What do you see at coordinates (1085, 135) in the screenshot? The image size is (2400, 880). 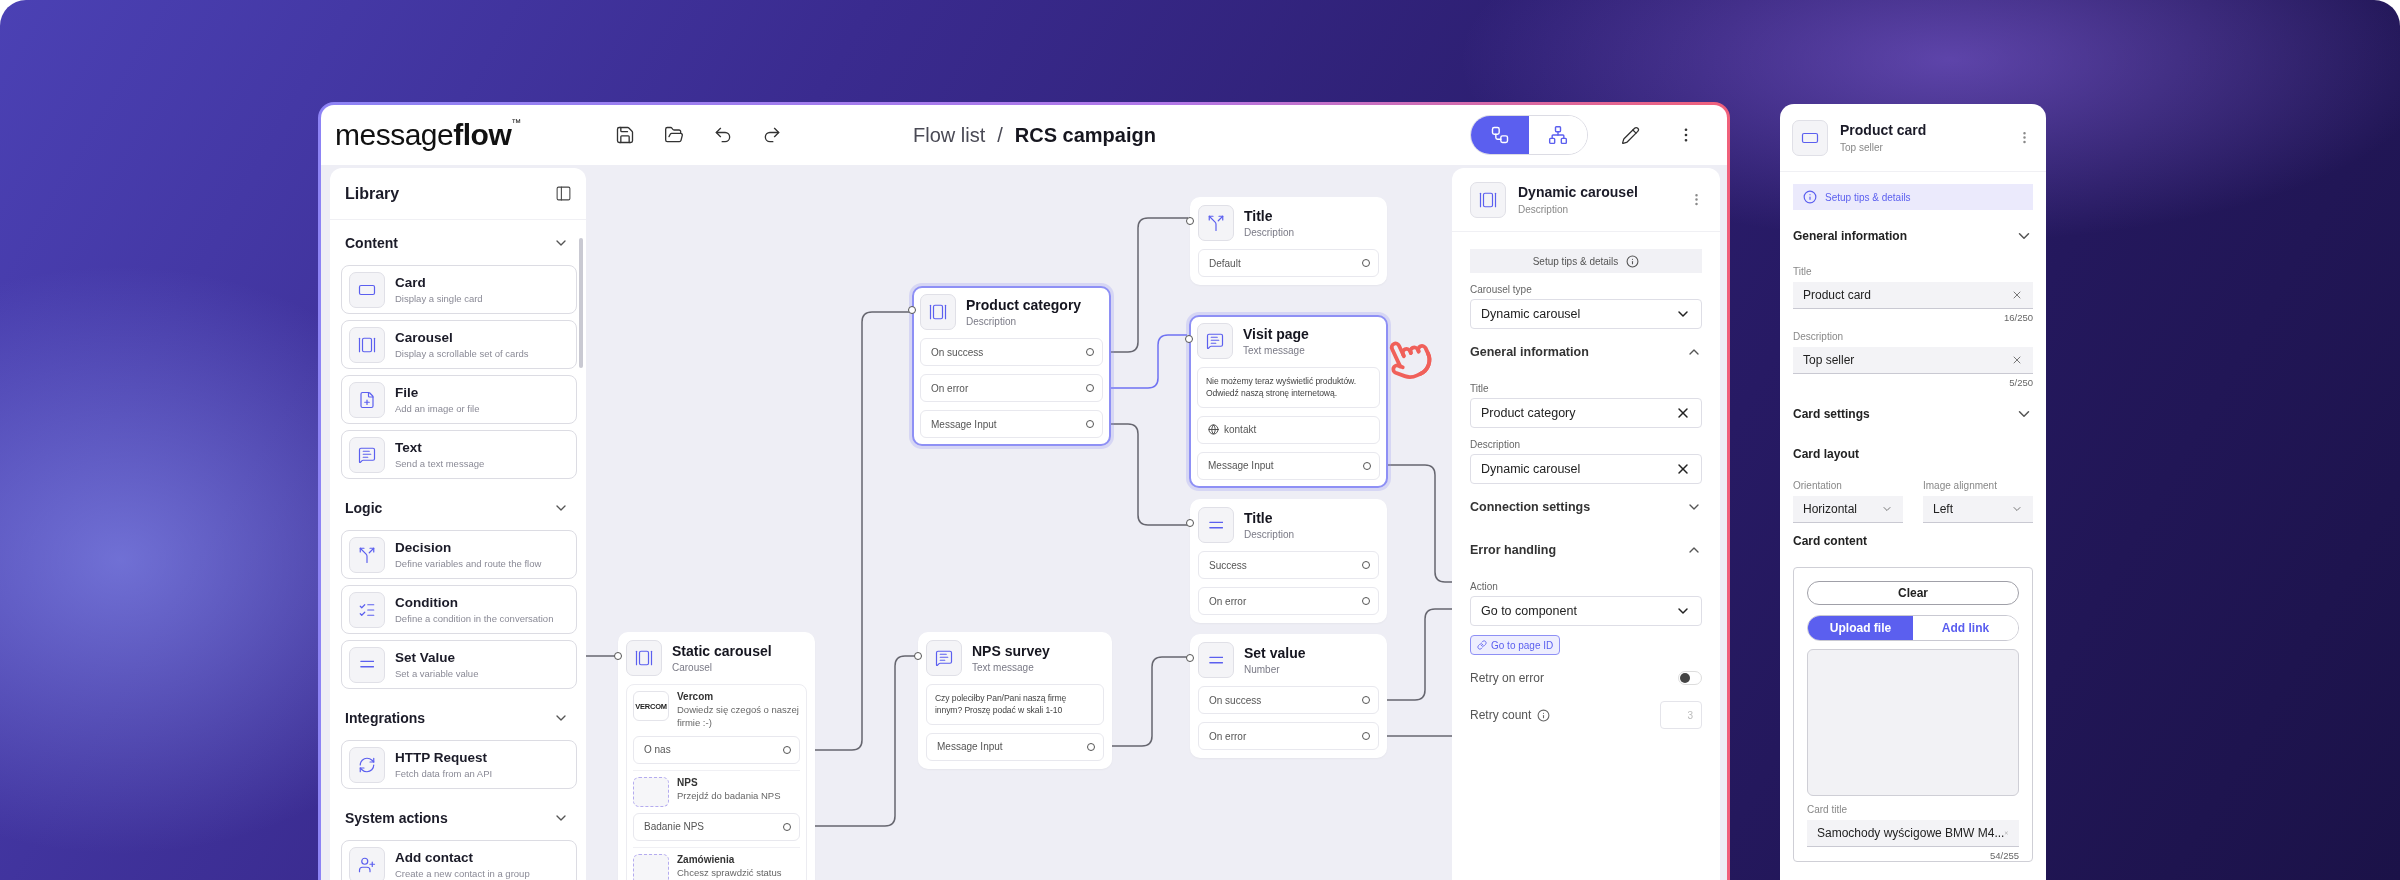 I see `breadcrumb-link: RCS campaign` at bounding box center [1085, 135].